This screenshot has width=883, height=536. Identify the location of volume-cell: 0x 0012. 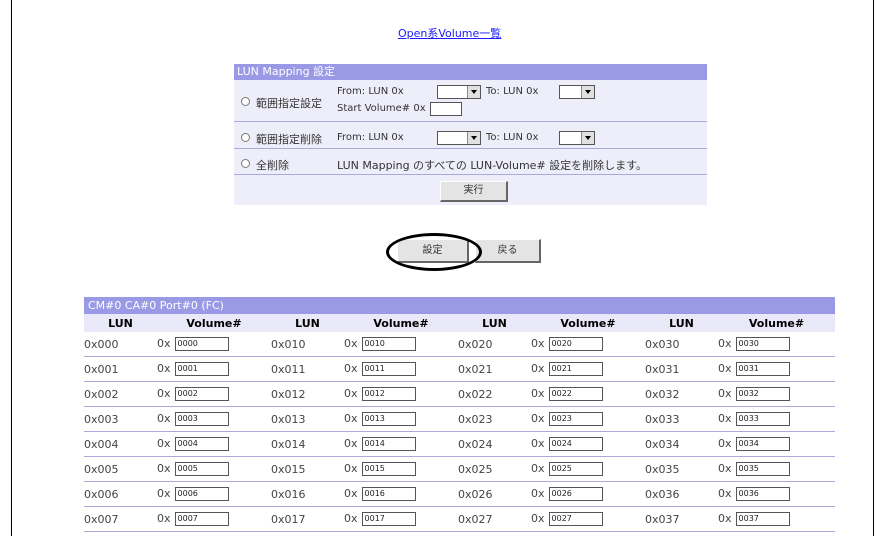
(401, 394).